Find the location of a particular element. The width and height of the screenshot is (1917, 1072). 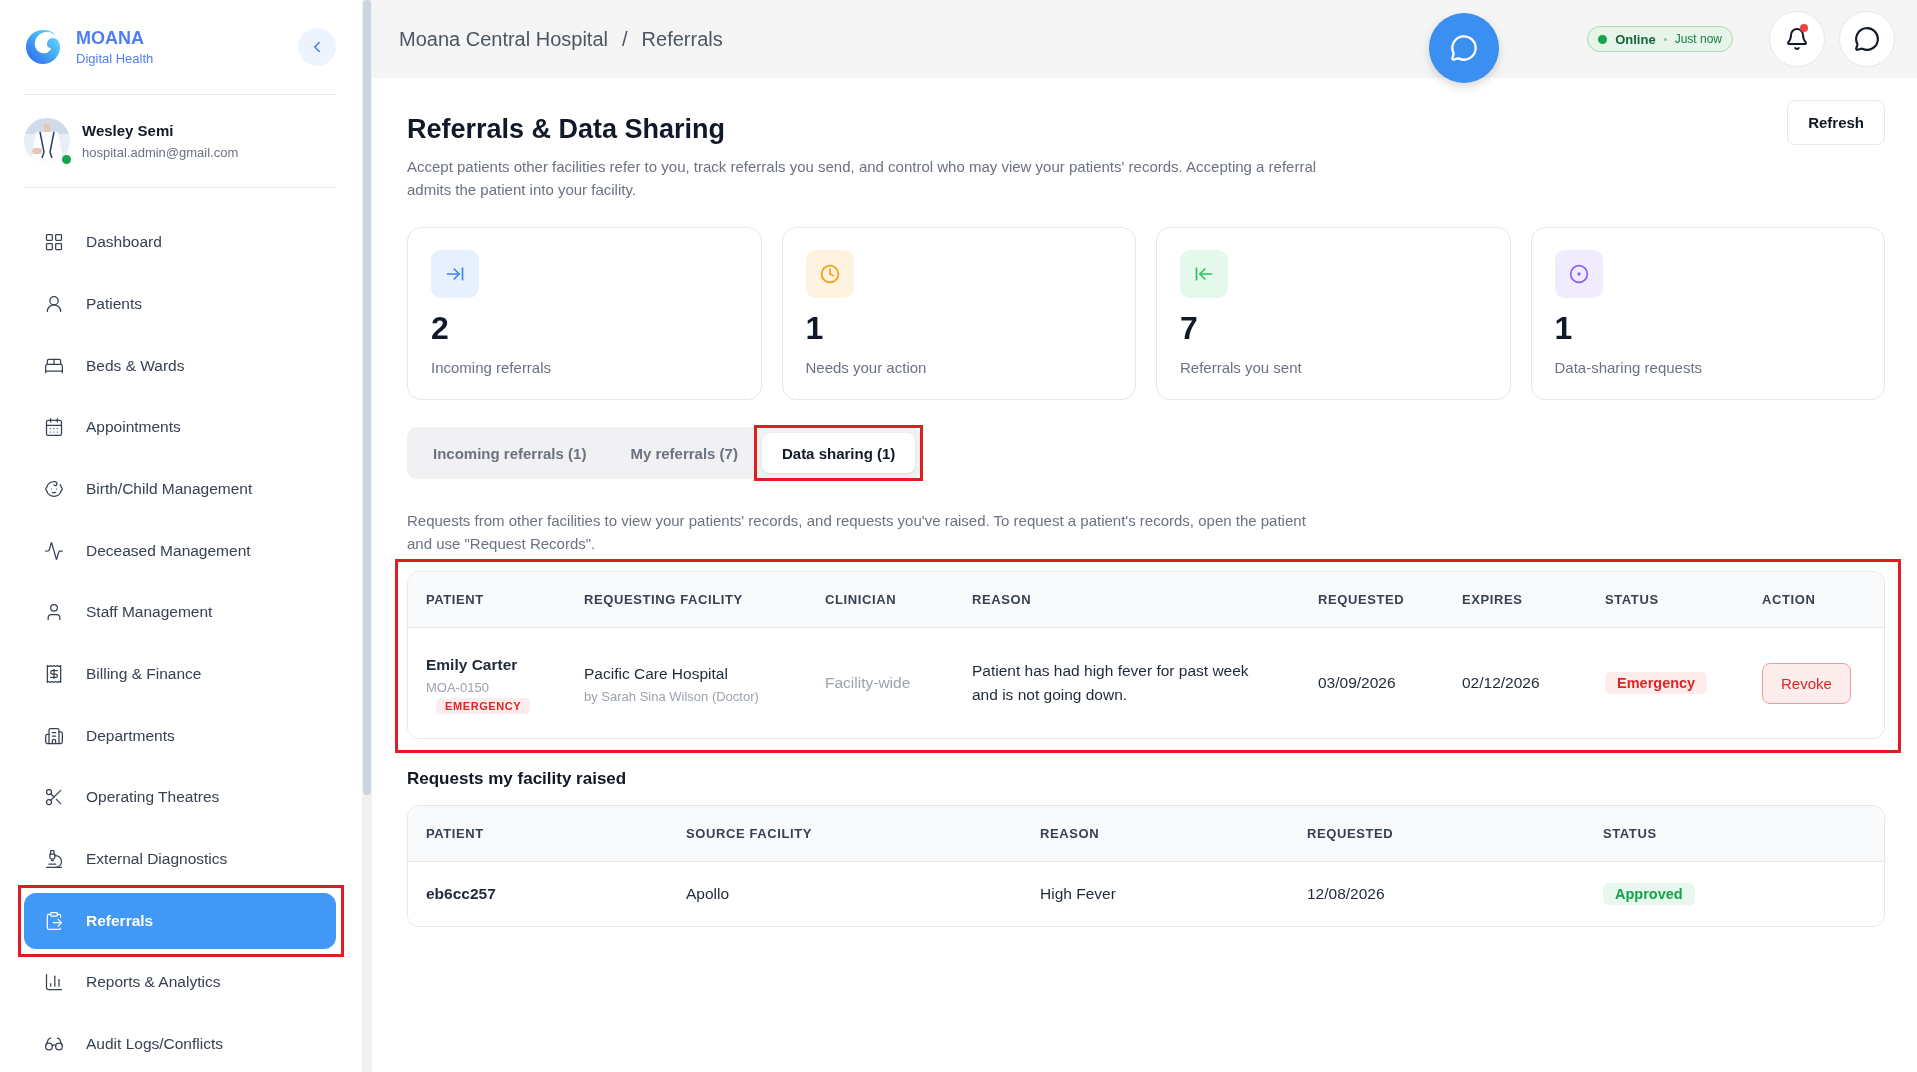

nav-item: Staff Management is located at coordinates (180, 612).